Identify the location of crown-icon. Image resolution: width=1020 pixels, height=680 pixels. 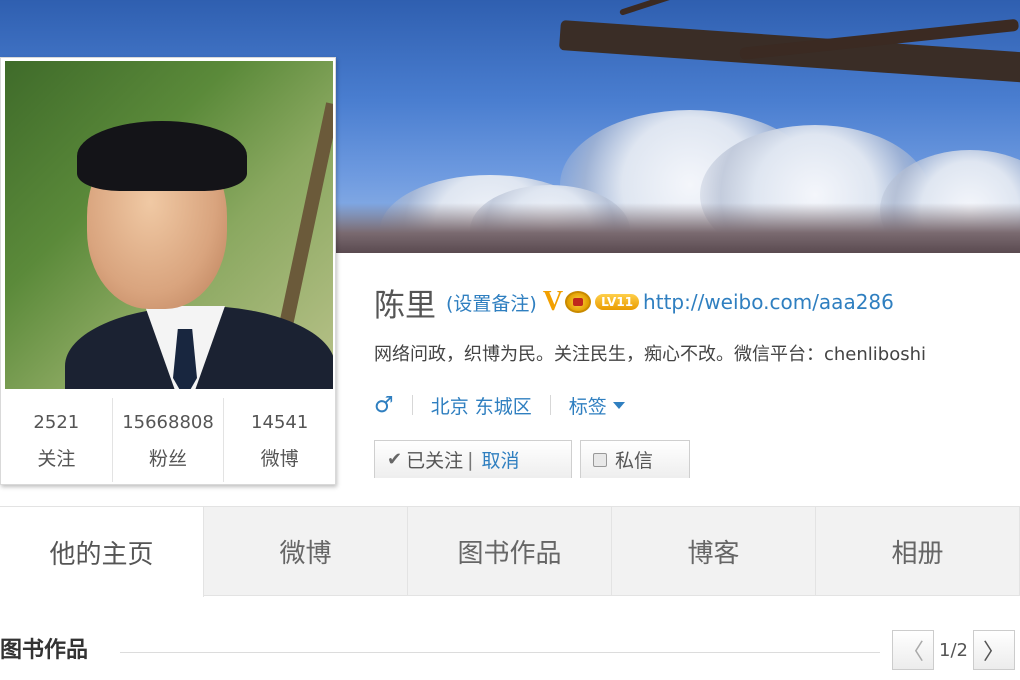
(578, 302).